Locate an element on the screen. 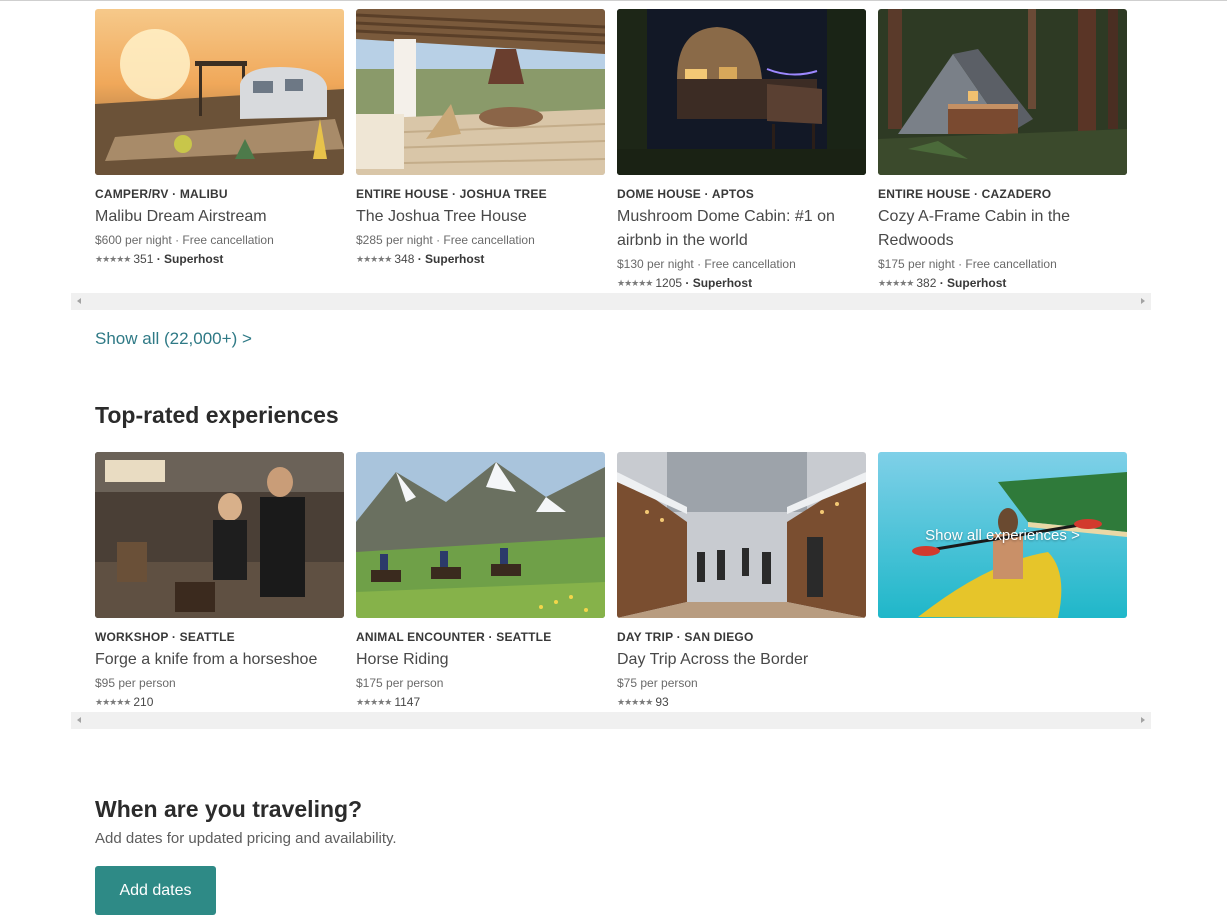  experience-title: Forge a knife from a horseshoe is located at coordinates (219, 660).